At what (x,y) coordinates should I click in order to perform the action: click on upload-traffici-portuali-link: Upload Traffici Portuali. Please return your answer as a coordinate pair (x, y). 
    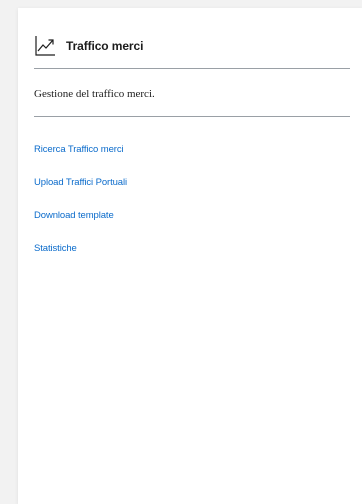
    Looking at the image, I should click on (80, 182).